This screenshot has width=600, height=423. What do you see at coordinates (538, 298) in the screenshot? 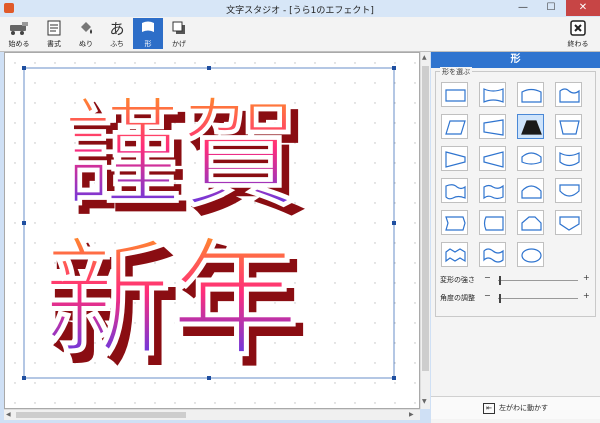
I see `slider-angle-track` at bounding box center [538, 298].